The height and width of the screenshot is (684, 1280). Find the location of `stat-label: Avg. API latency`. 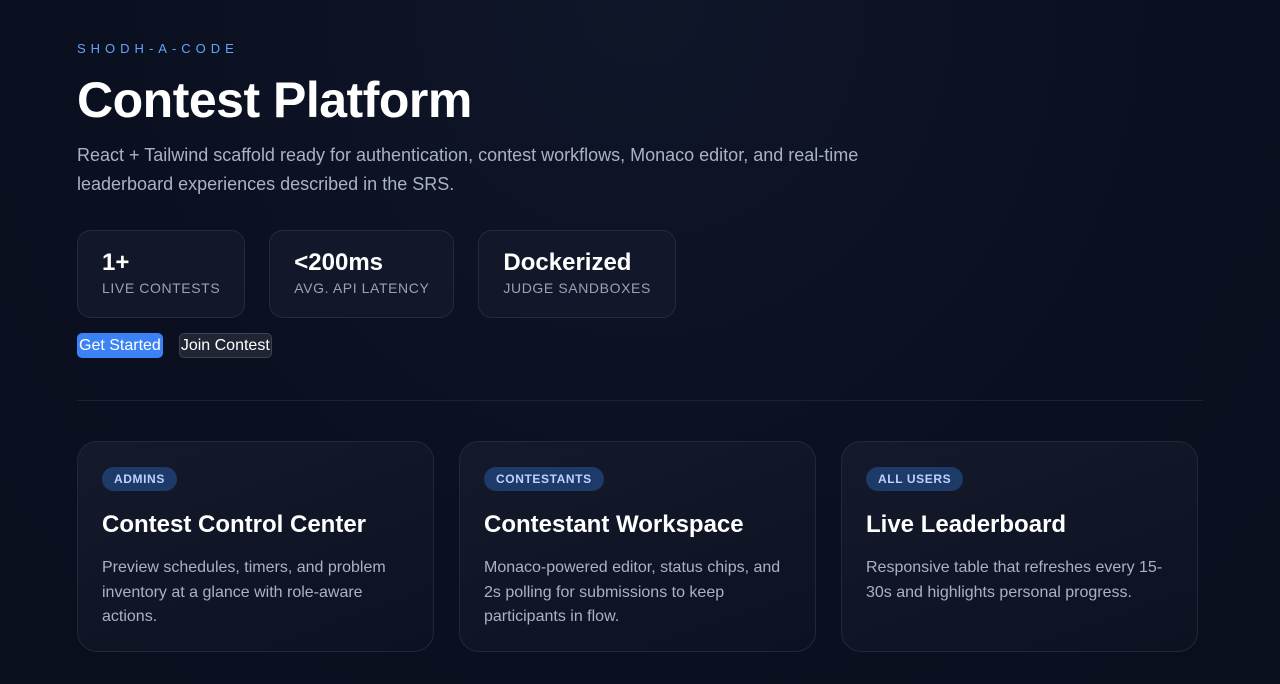

stat-label: Avg. API latency is located at coordinates (362, 288).